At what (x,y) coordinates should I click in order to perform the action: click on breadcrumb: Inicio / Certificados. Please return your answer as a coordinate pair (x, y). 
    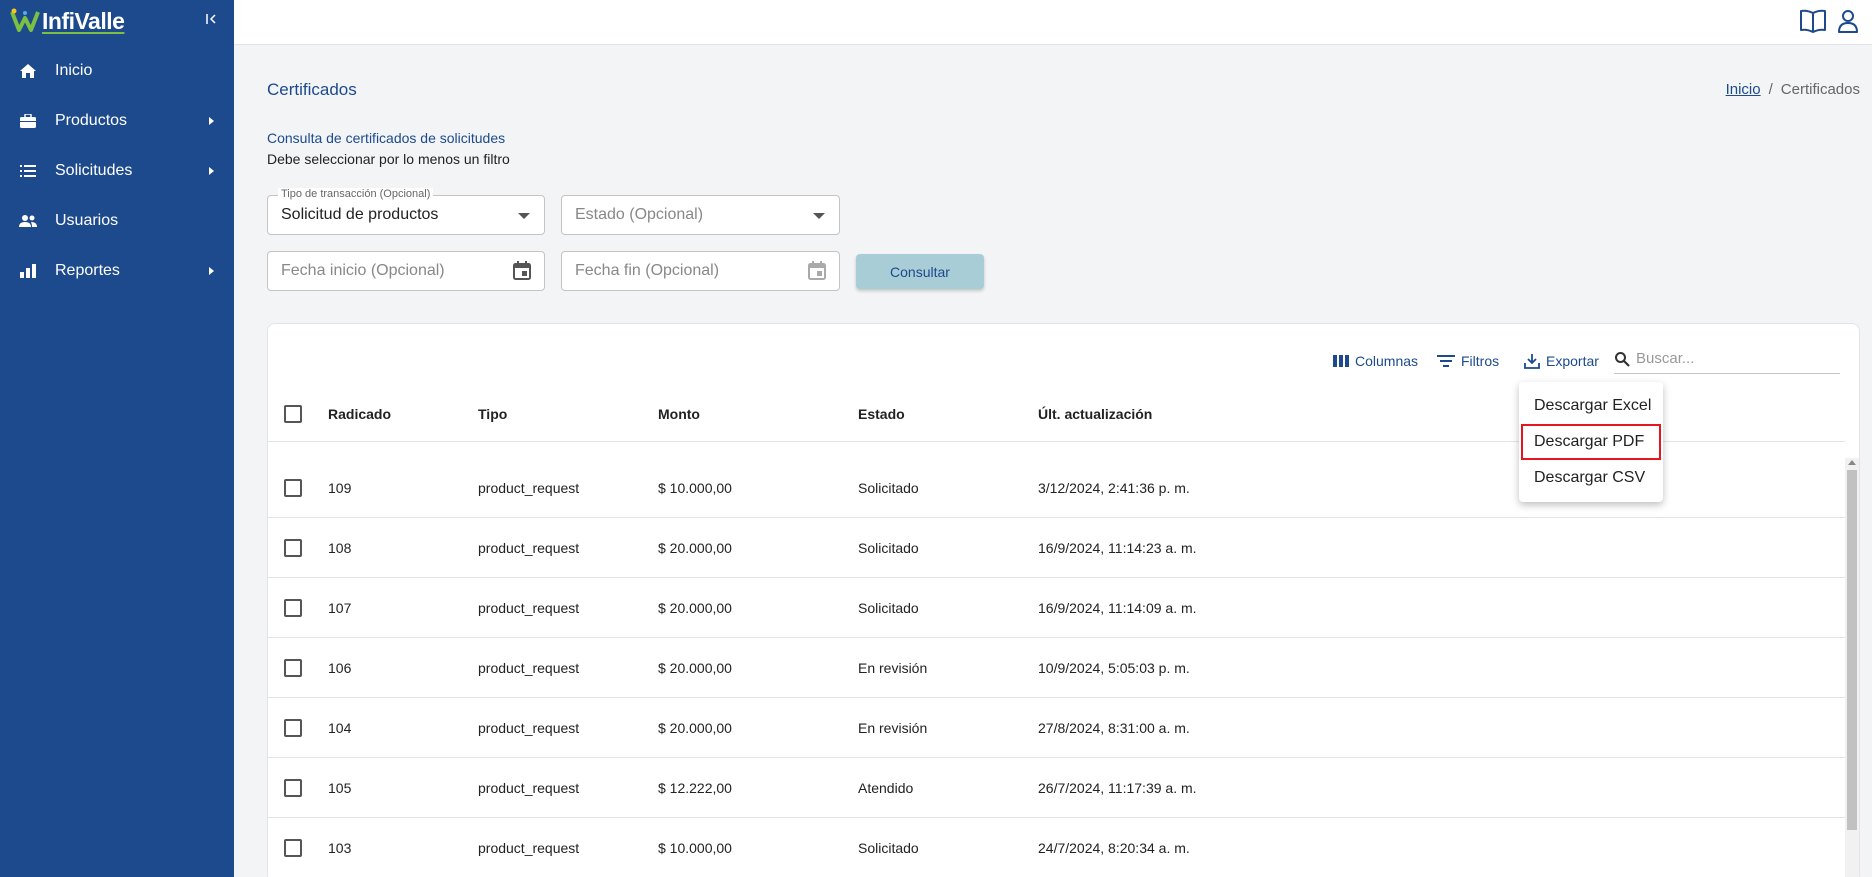
    Looking at the image, I should click on (1793, 89).